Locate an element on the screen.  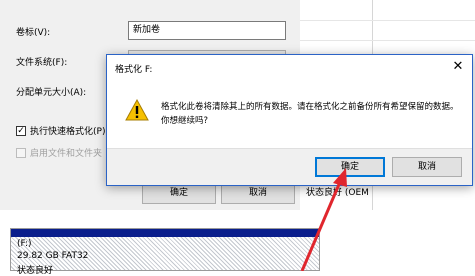
partition-name: (F:) is located at coordinates (24, 244).